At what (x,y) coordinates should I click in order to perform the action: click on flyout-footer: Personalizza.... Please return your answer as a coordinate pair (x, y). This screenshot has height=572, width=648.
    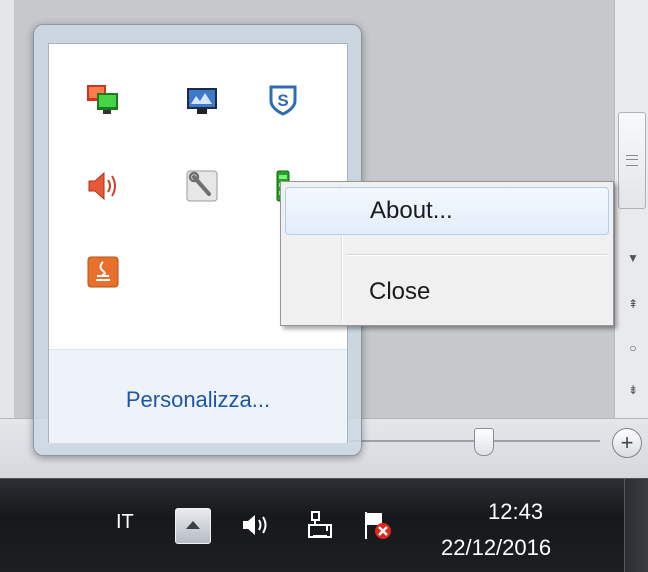
    Looking at the image, I should click on (198, 396).